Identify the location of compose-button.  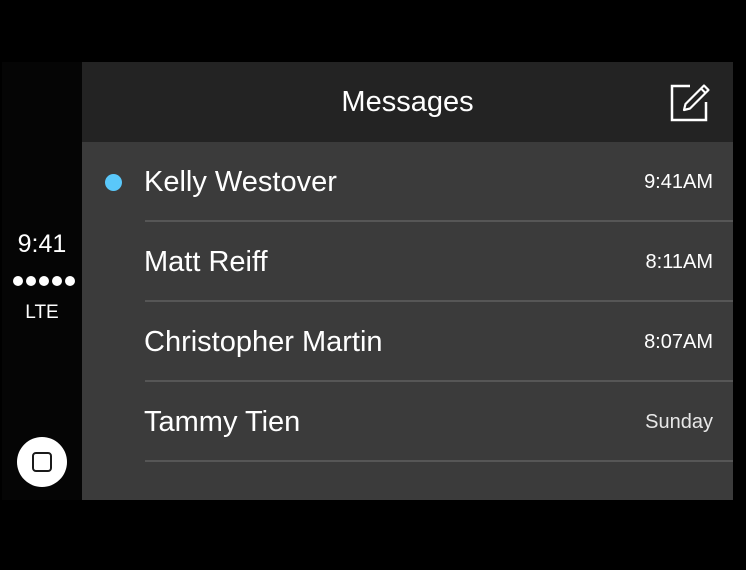
(688, 100).